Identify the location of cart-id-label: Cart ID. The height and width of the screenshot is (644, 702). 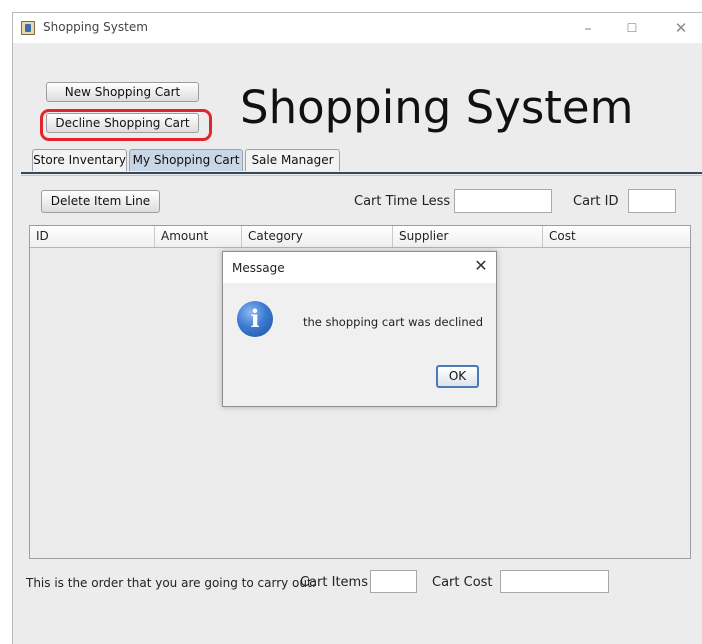
(596, 201).